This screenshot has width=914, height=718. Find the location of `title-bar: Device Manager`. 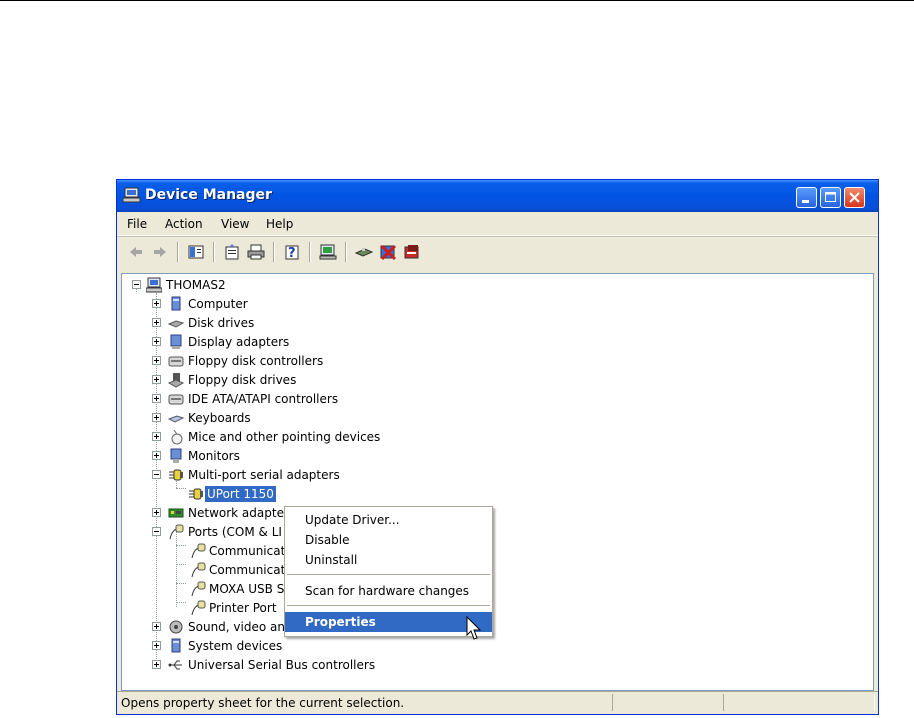

title-bar: Device Manager is located at coordinates (497, 196).